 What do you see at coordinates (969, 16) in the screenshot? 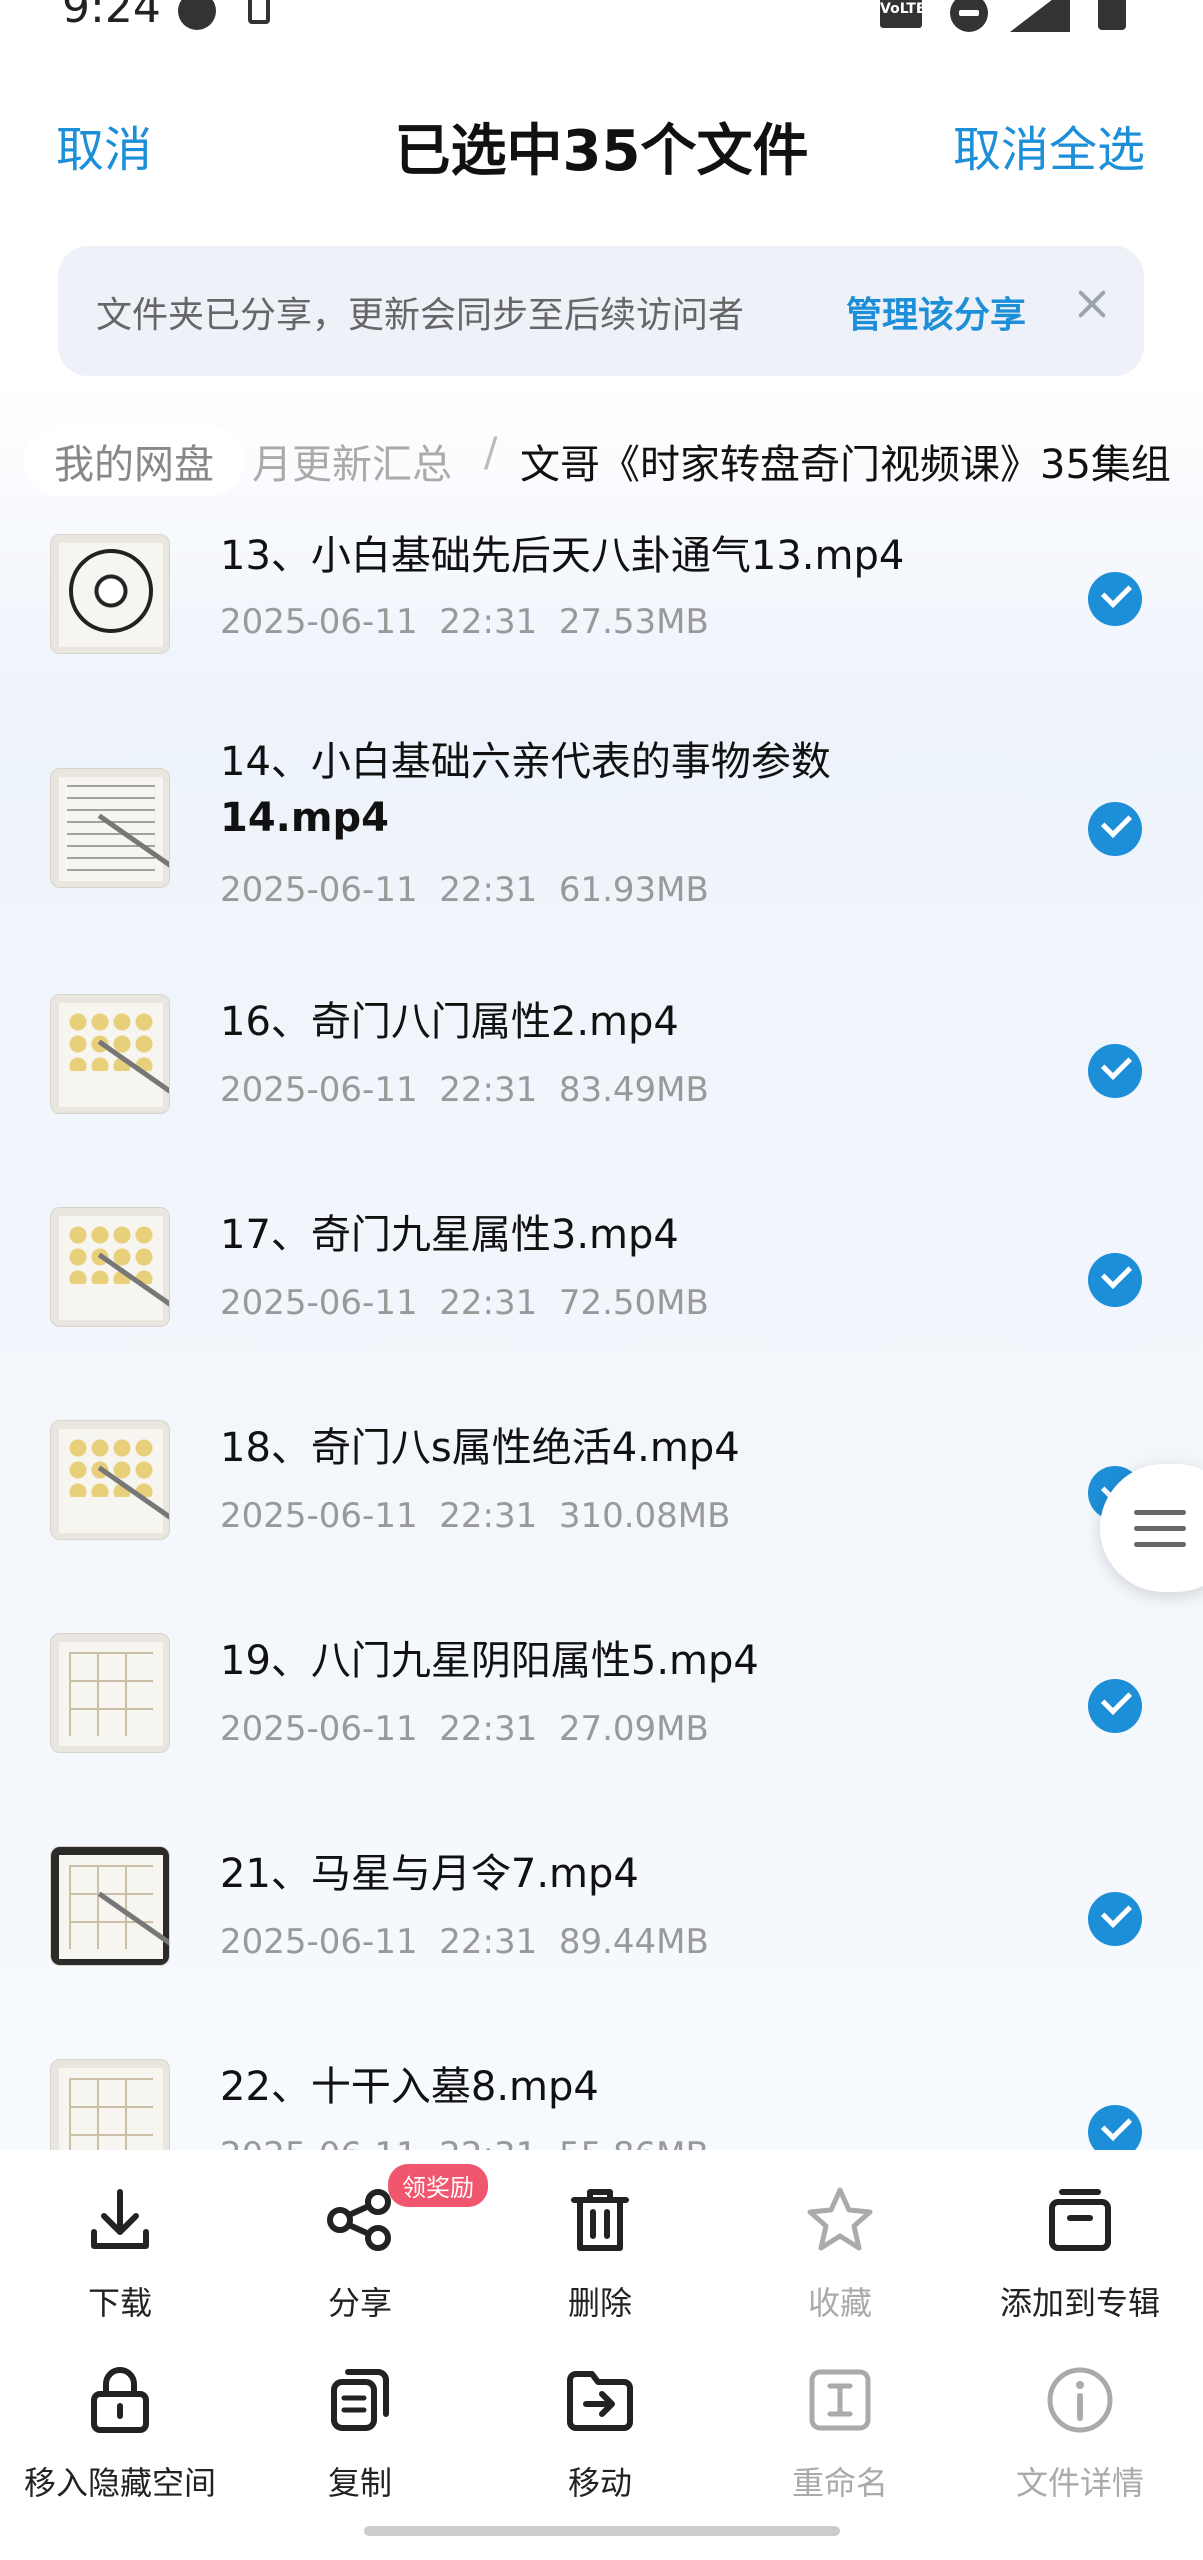
I see `do-not-disturb-icon` at bounding box center [969, 16].